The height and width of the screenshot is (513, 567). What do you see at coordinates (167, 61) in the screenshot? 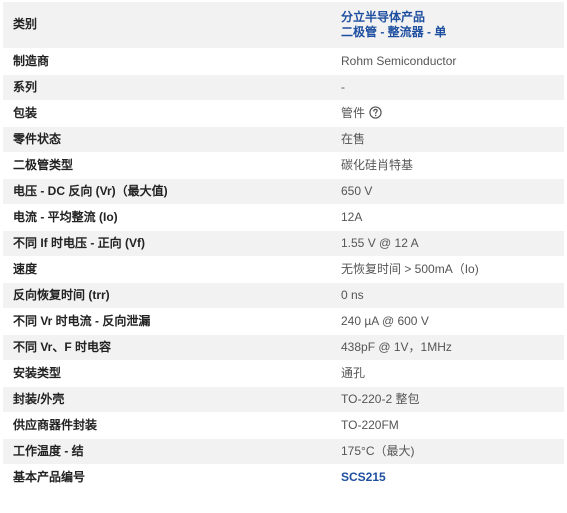
I see `attribute-label: 制造商` at bounding box center [167, 61].